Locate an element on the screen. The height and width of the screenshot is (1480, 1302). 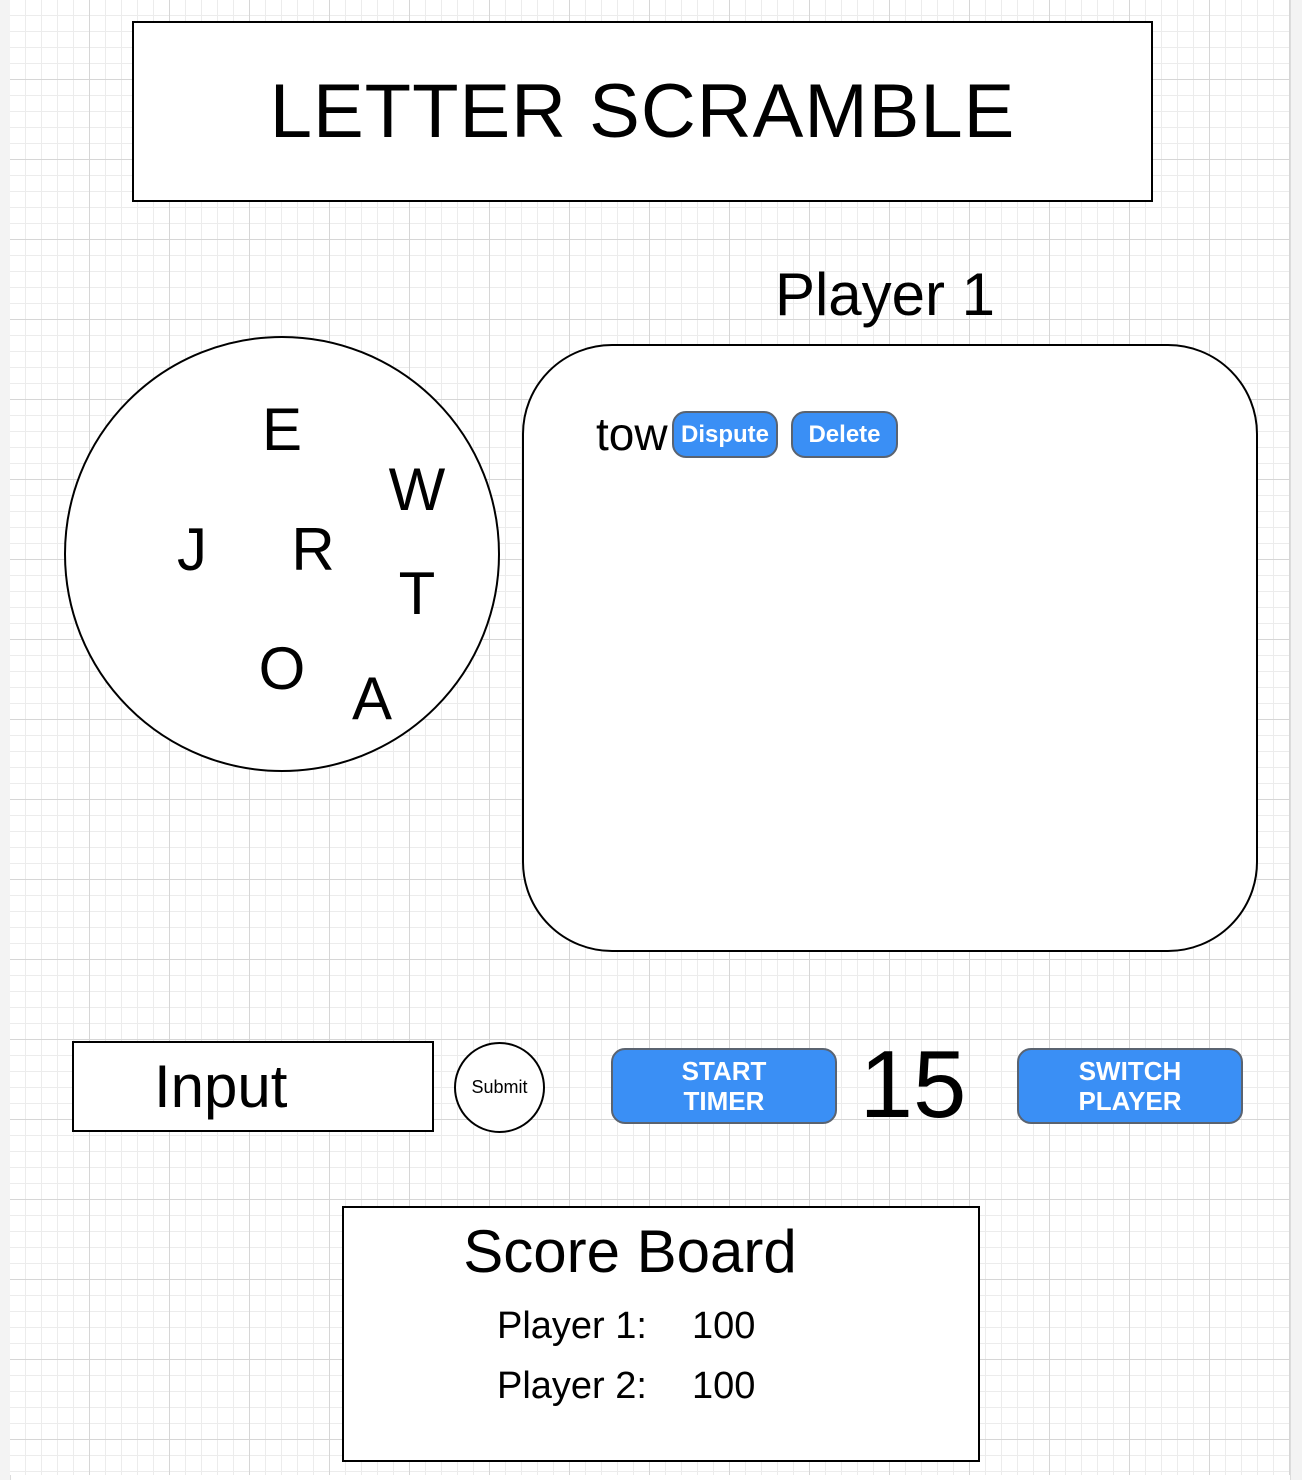
found-word: tow is located at coordinates (632, 434).